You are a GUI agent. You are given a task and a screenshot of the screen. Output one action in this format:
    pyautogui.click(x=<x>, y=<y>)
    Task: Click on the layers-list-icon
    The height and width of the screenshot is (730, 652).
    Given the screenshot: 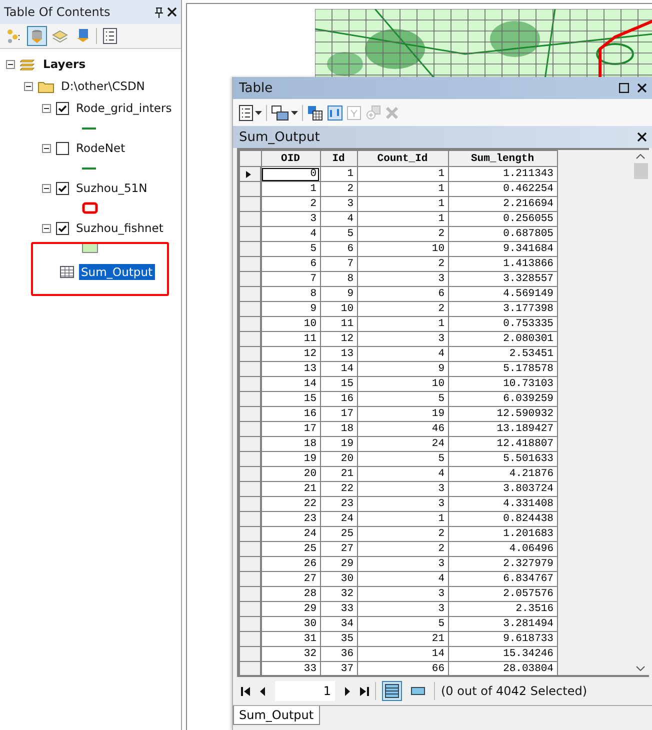 What is the action you would take?
    pyautogui.click(x=14, y=36)
    